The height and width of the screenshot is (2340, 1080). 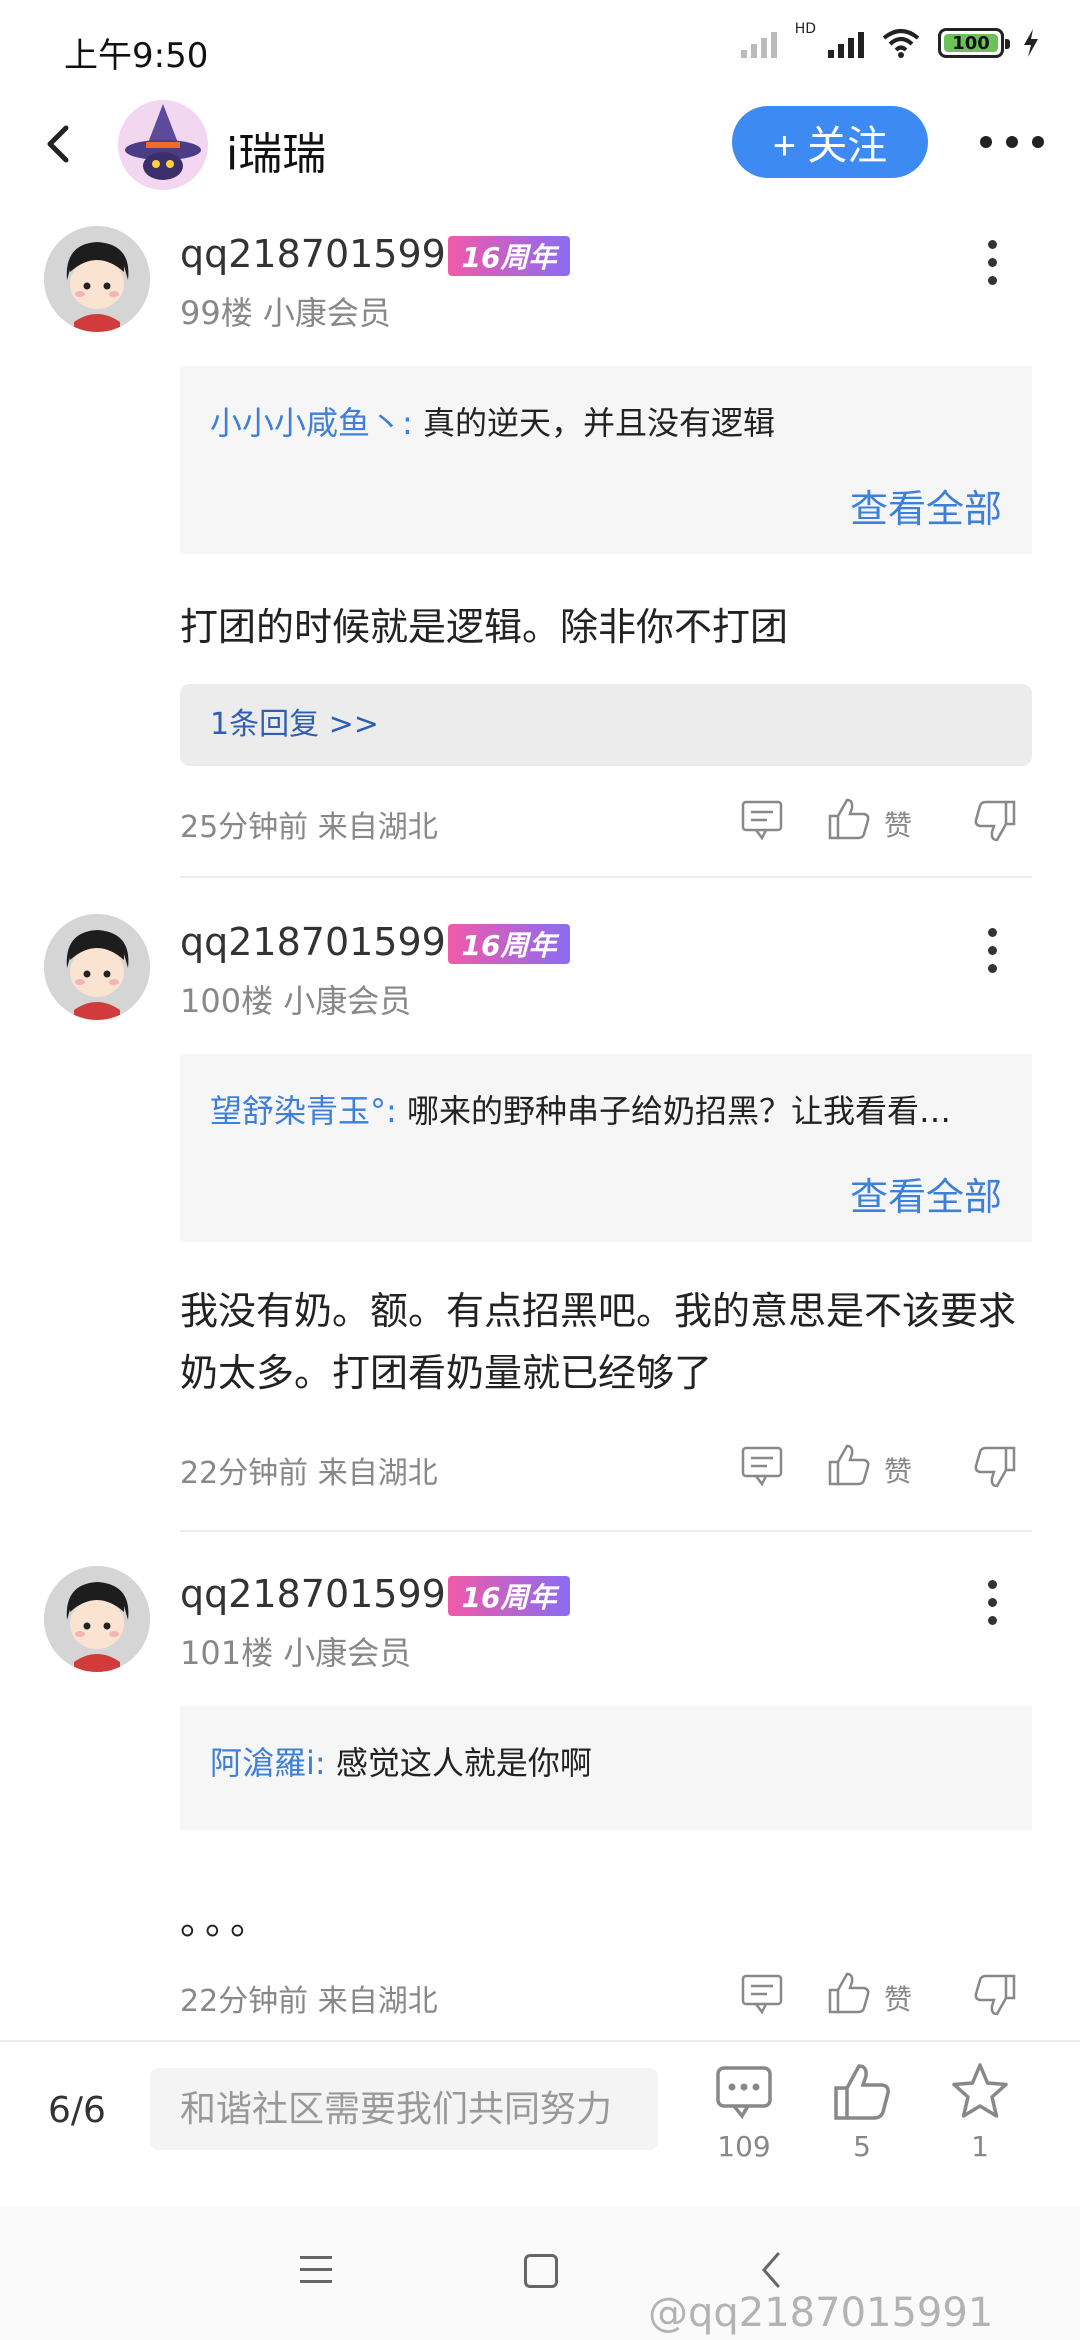 I want to click on follow-button: + 关注, so click(x=830, y=142).